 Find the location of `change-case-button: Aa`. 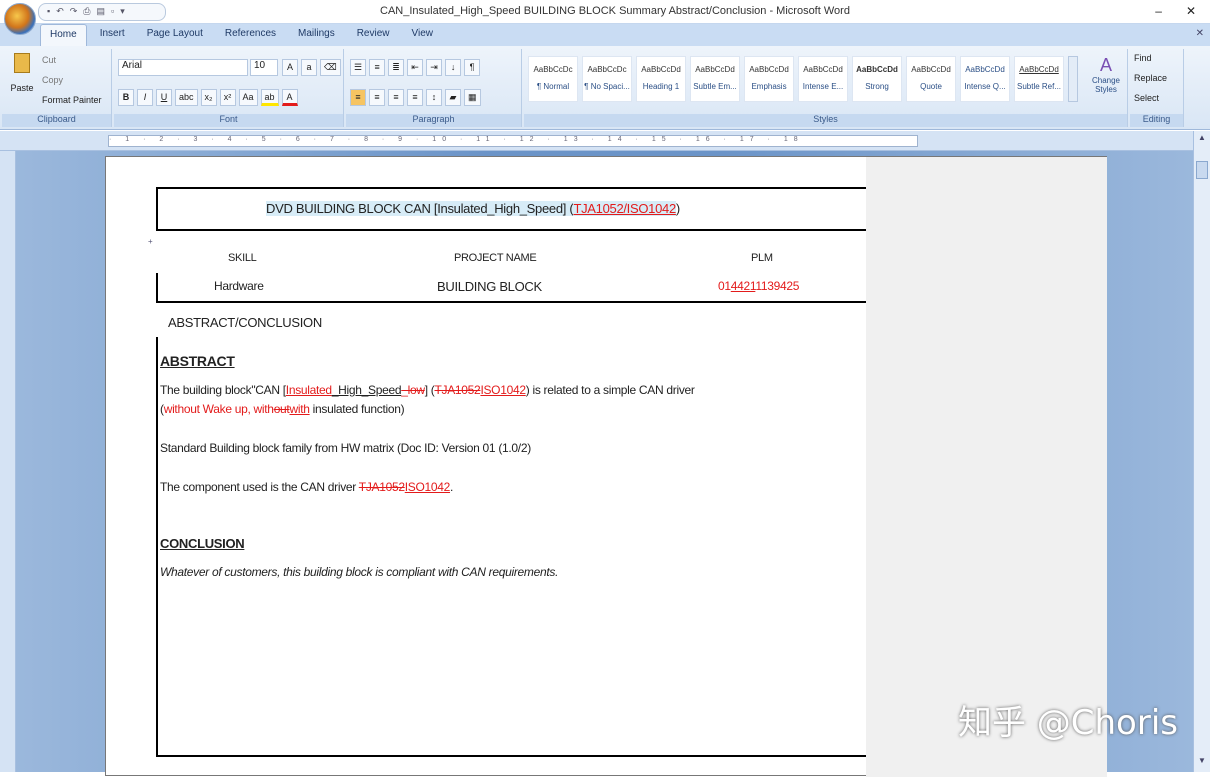

change-case-button: Aa is located at coordinates (248, 97).